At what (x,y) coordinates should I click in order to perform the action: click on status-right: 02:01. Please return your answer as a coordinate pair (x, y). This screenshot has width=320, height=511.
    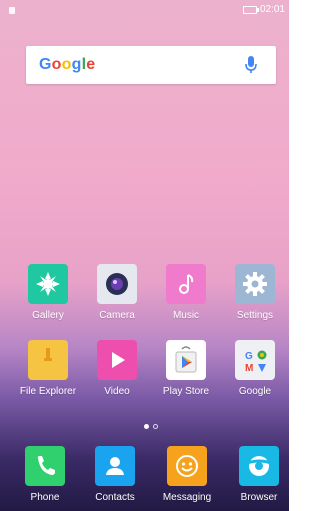
    Looking at the image, I should click on (263, 9).